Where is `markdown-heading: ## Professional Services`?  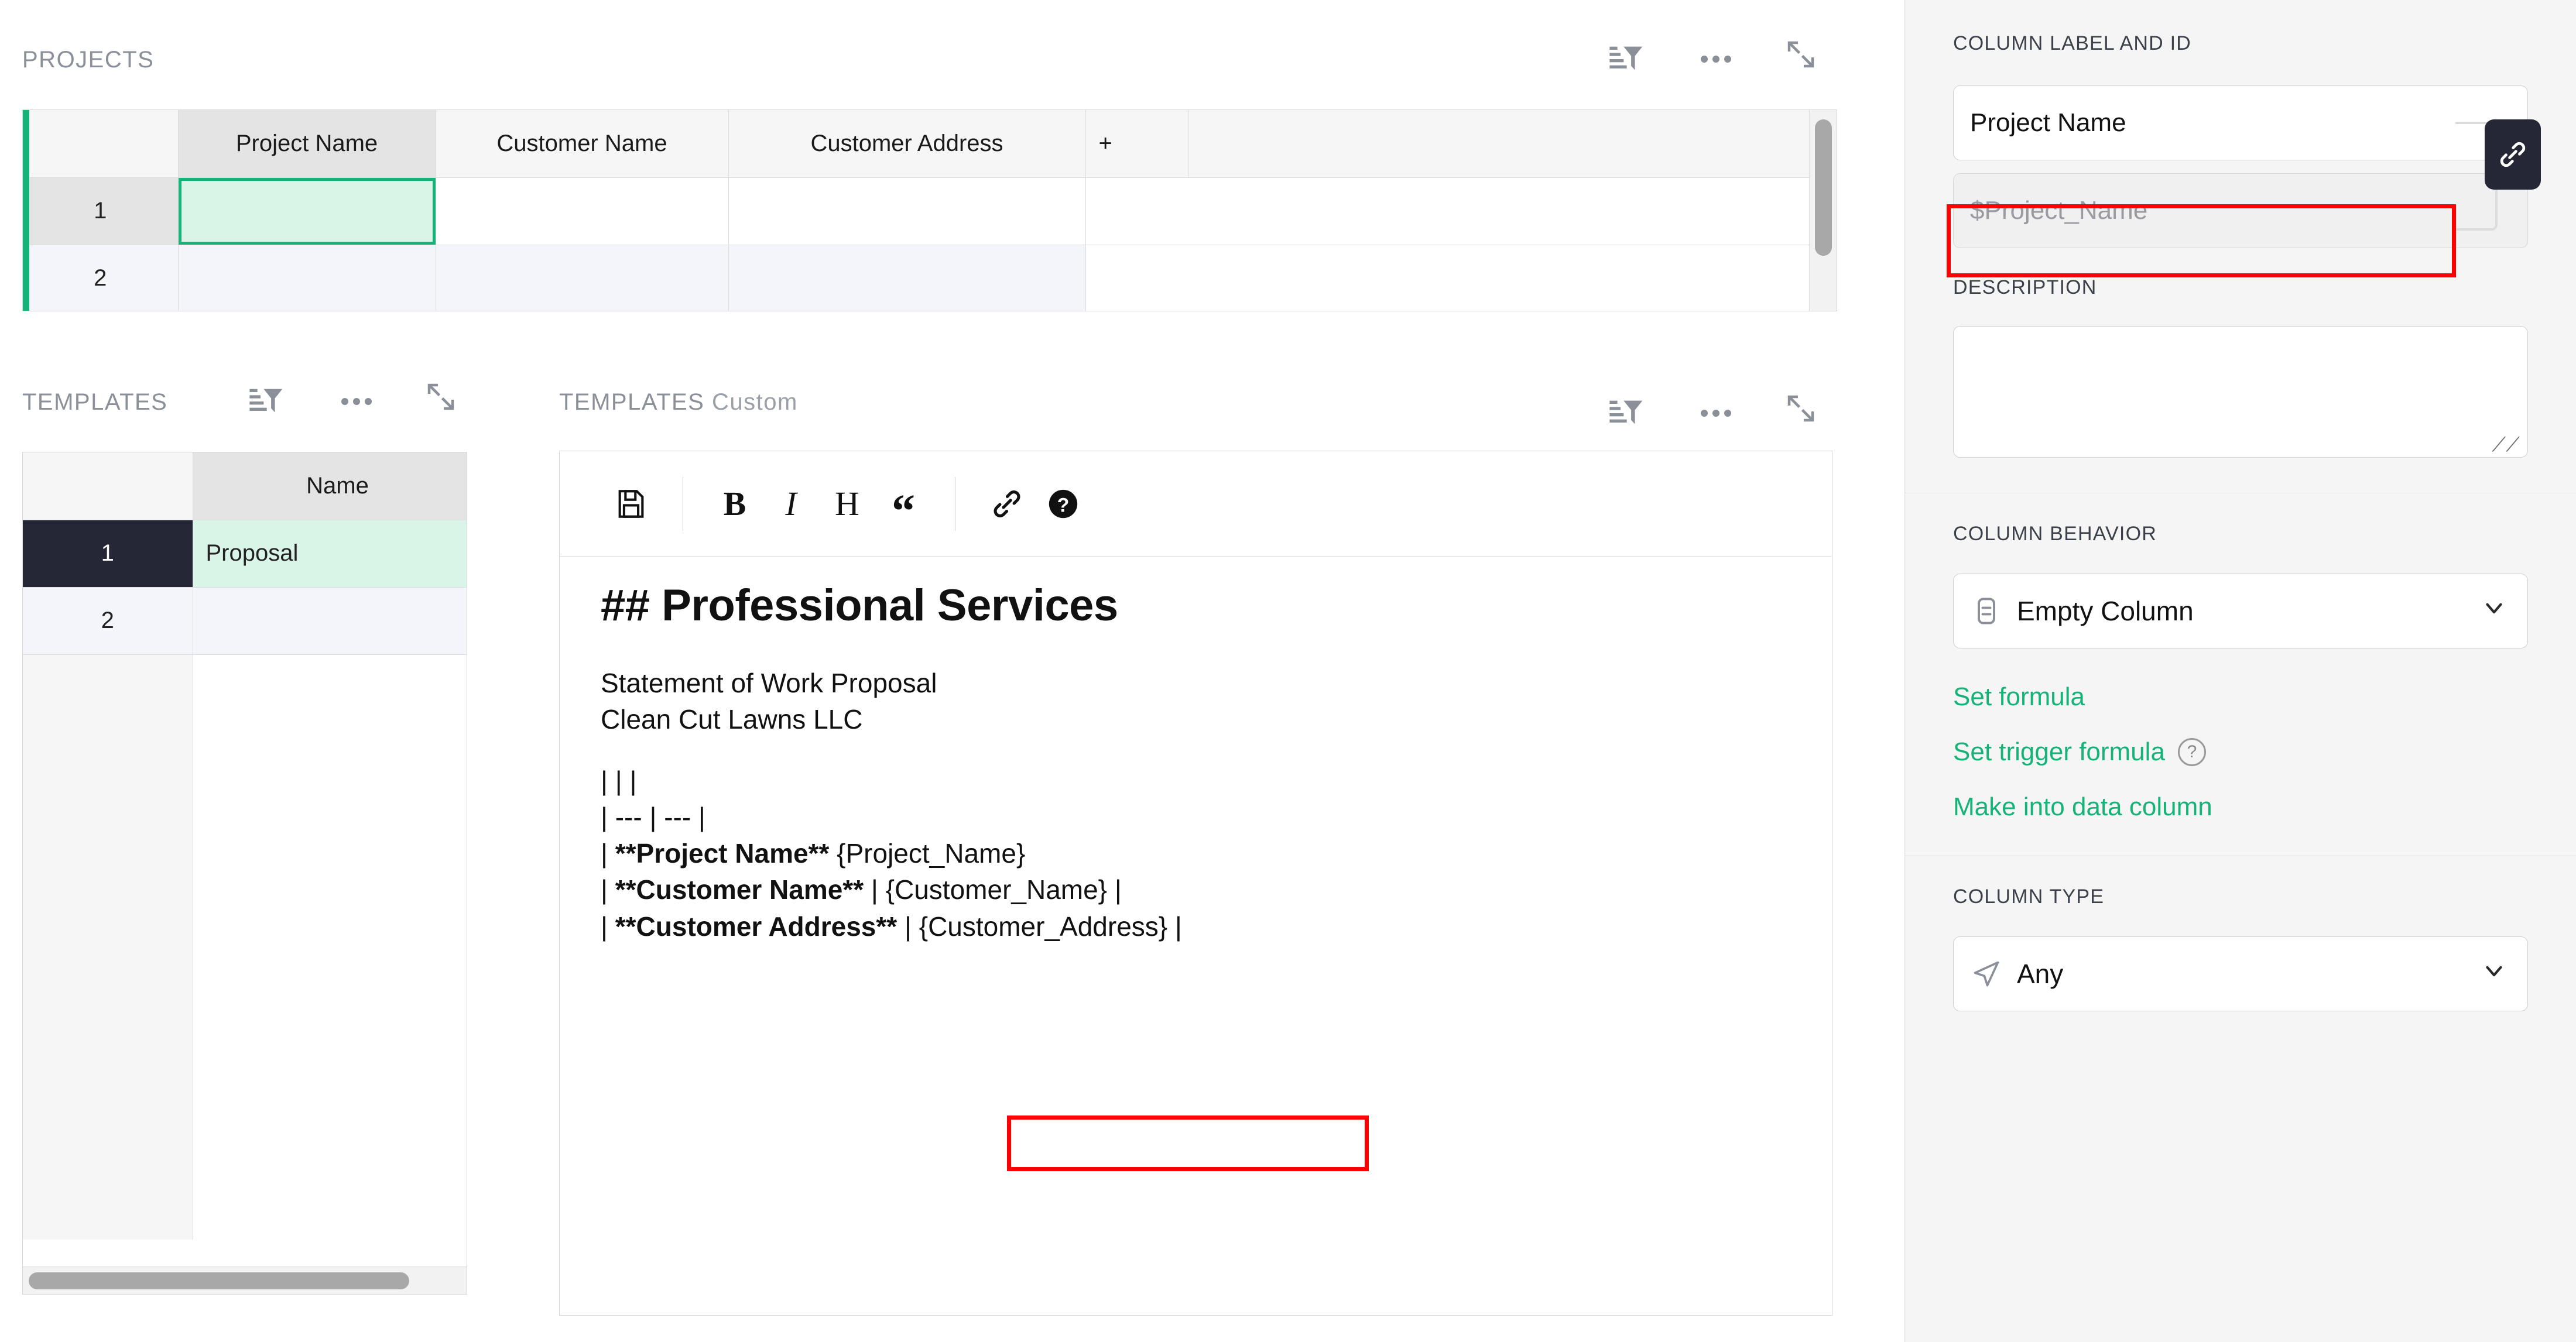
markdown-heading: ## Professional Services is located at coordinates (859, 605).